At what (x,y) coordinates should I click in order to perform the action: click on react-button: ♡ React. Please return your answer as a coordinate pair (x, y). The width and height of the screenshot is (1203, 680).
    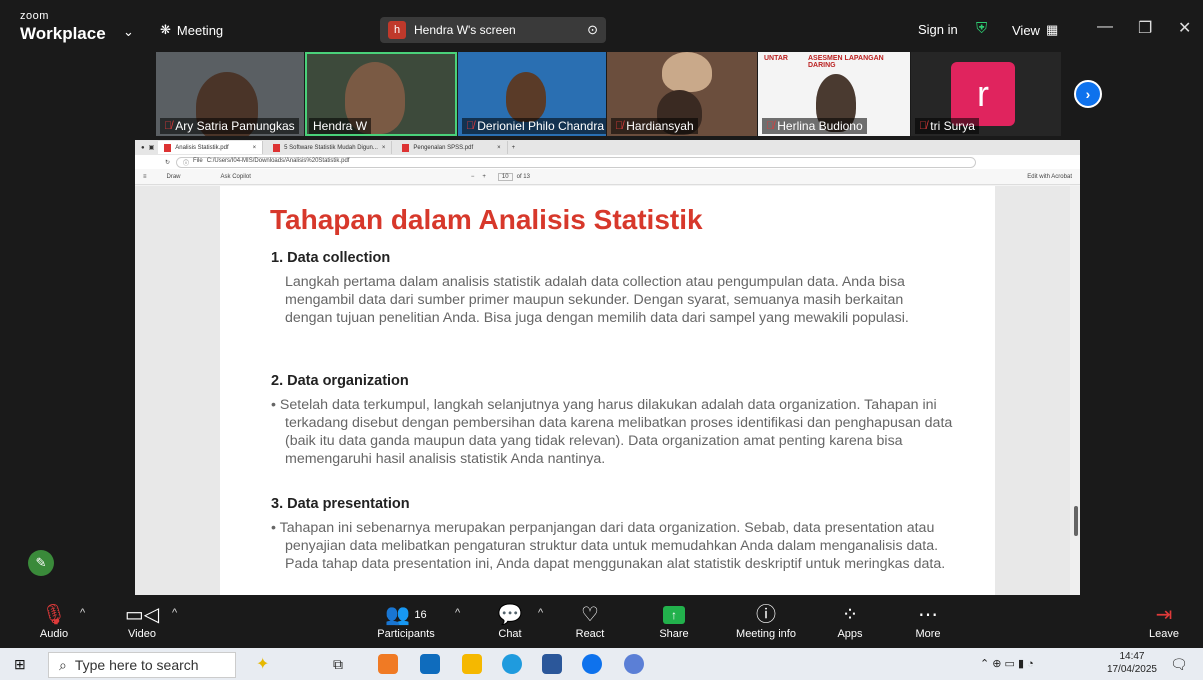
    Looking at the image, I should click on (590, 621).